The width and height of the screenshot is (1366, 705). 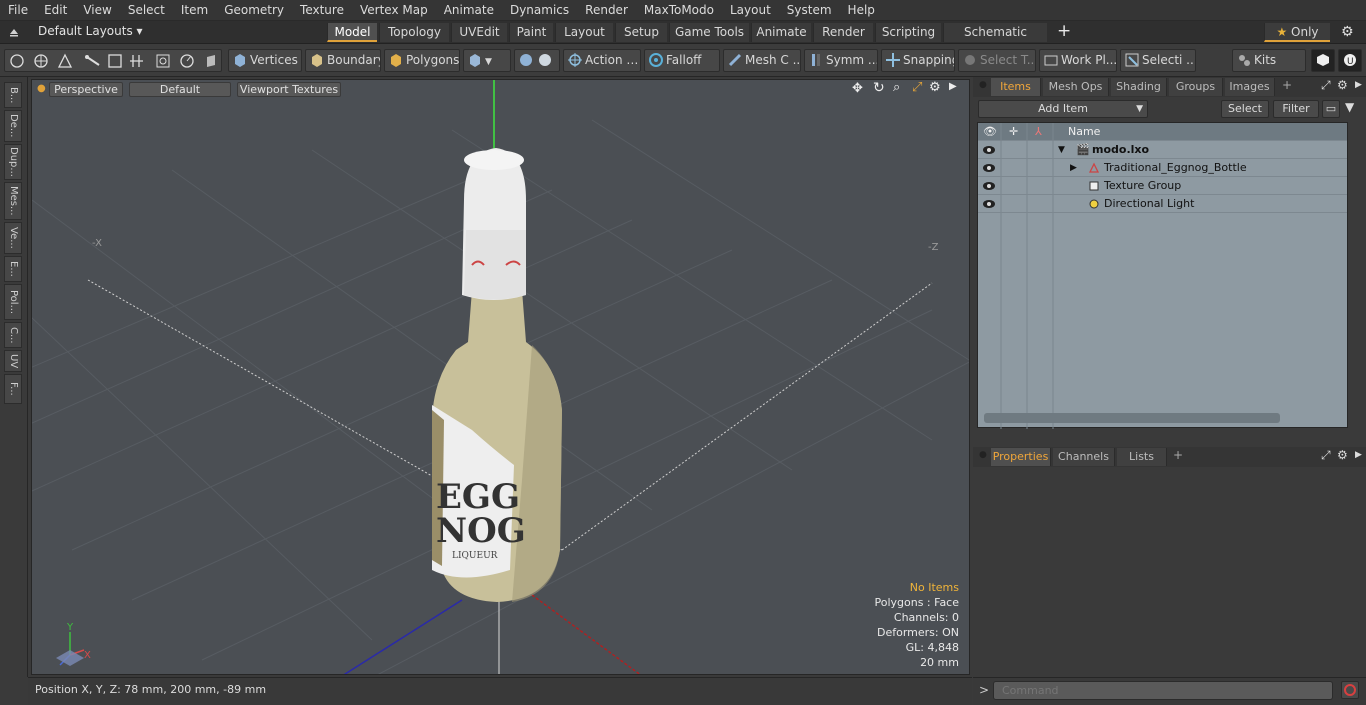 What do you see at coordinates (1163, 690) in the screenshot?
I see `command-input` at bounding box center [1163, 690].